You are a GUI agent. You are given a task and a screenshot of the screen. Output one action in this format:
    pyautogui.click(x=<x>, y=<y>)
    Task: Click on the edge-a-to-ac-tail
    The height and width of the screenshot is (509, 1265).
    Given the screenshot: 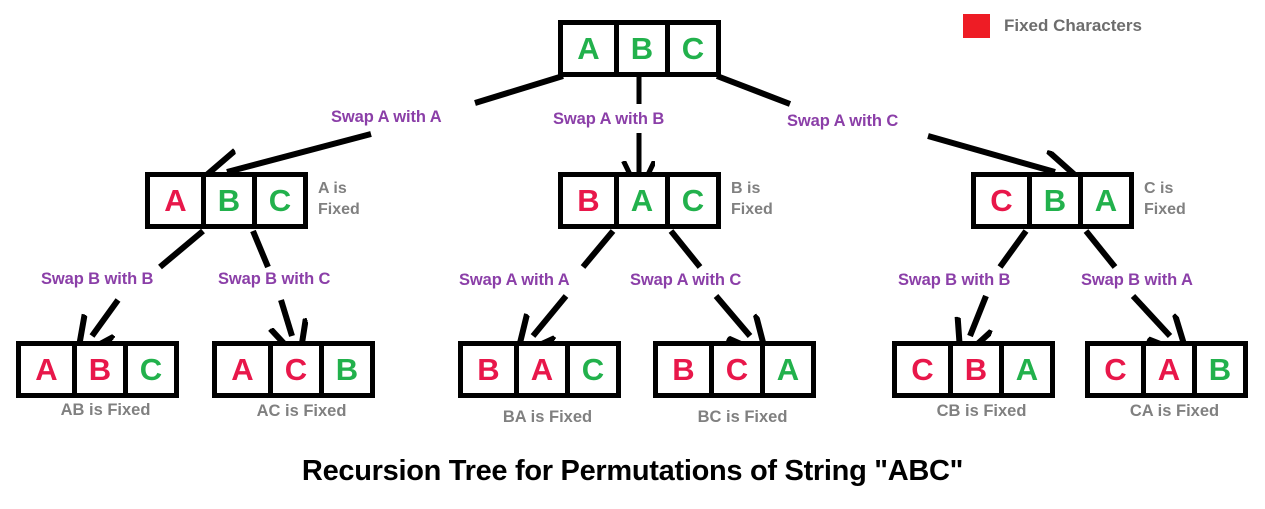 What is the action you would take?
    pyautogui.click(x=286, y=317)
    